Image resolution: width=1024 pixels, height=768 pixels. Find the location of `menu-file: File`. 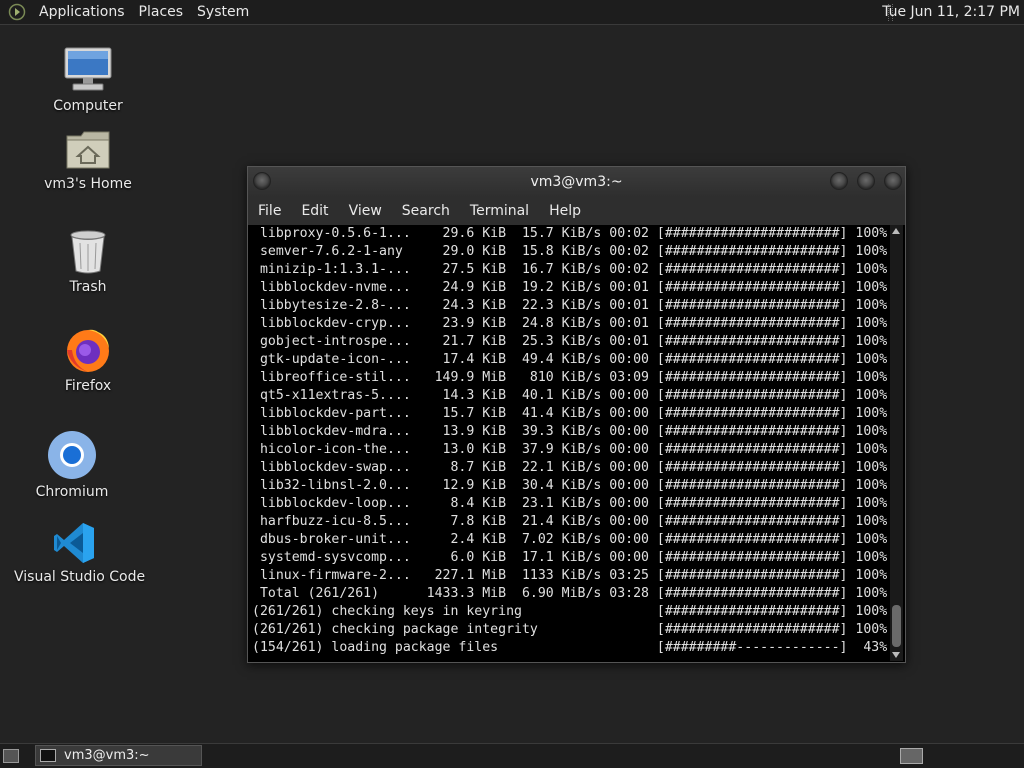

menu-file: File is located at coordinates (269, 211).